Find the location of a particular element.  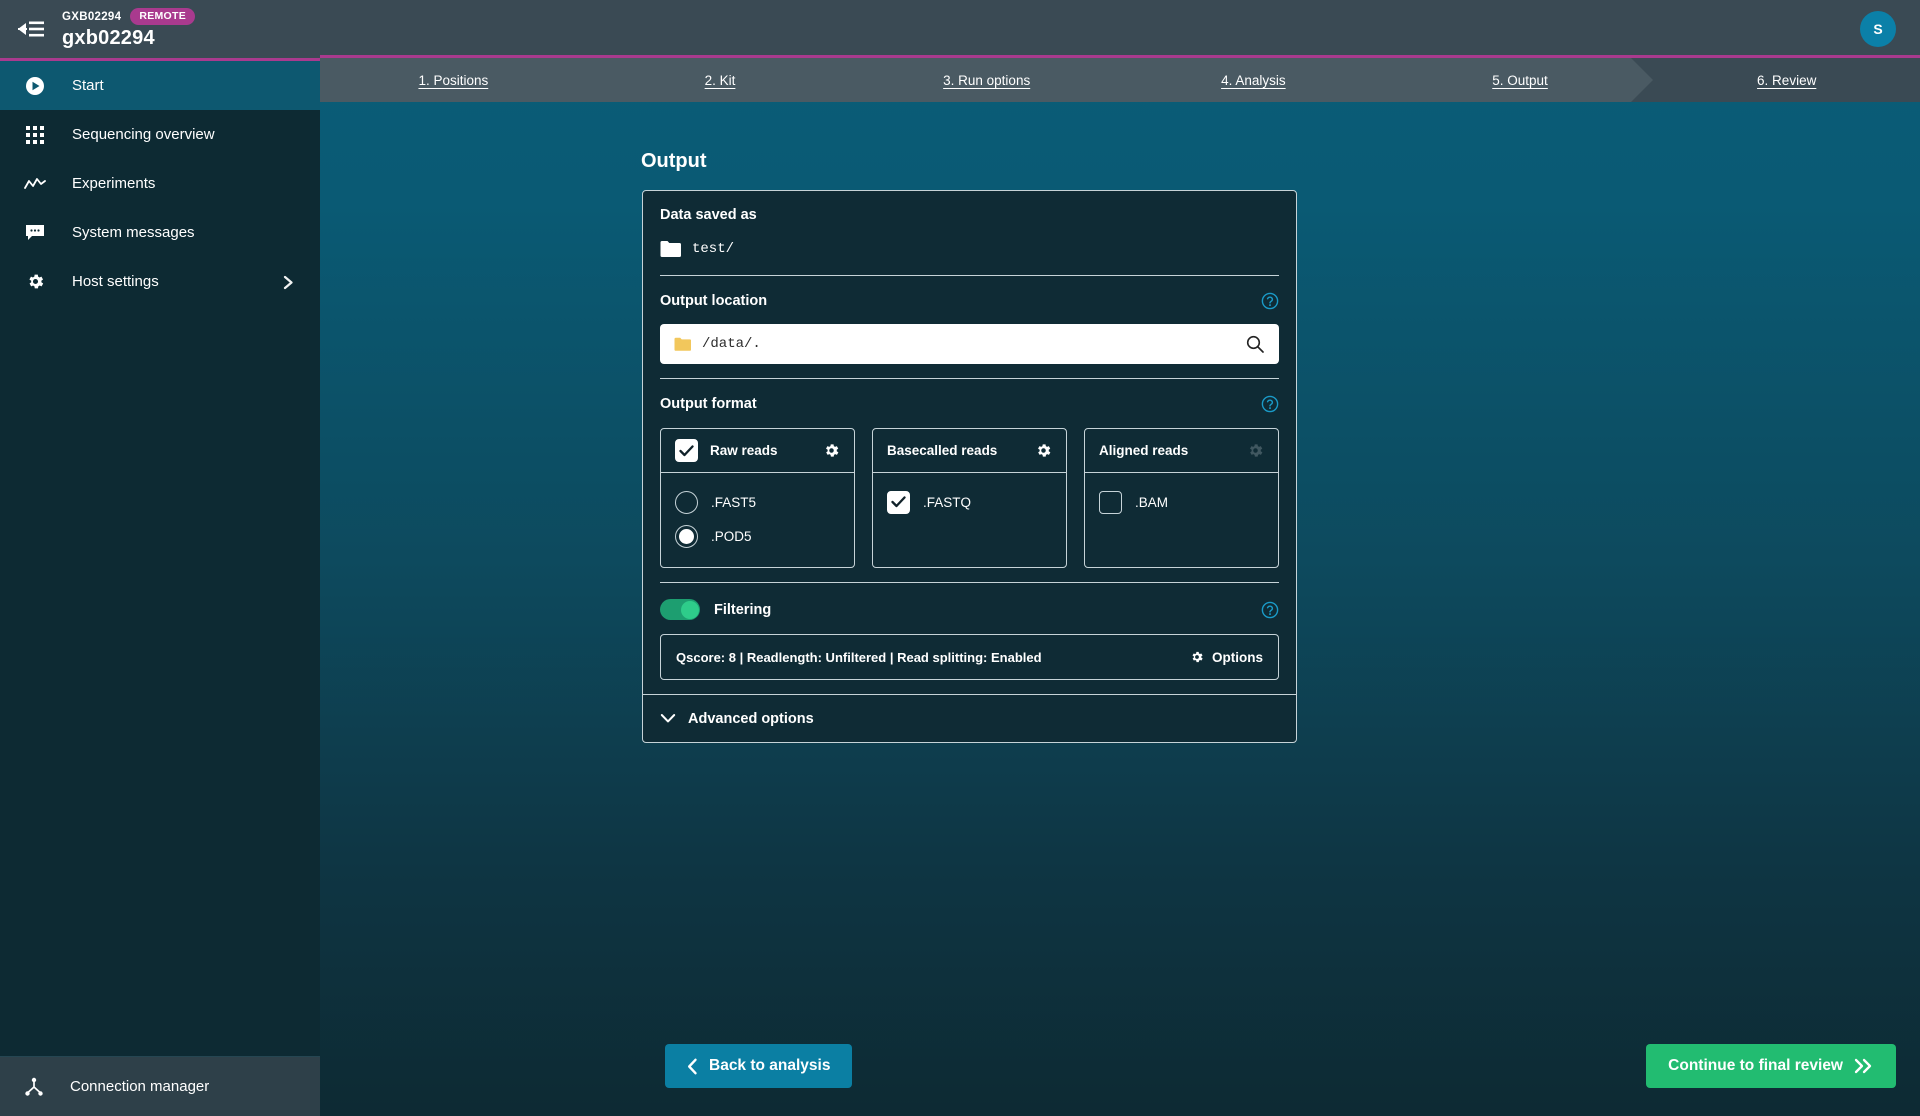

format-card-raw-reads: Raw reads .FAST5 .POD5 is located at coordinates (757, 498).